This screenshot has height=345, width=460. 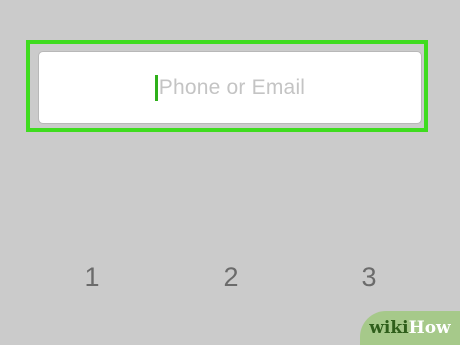 I want to click on keypad-key-2: 2, so click(x=231, y=277).